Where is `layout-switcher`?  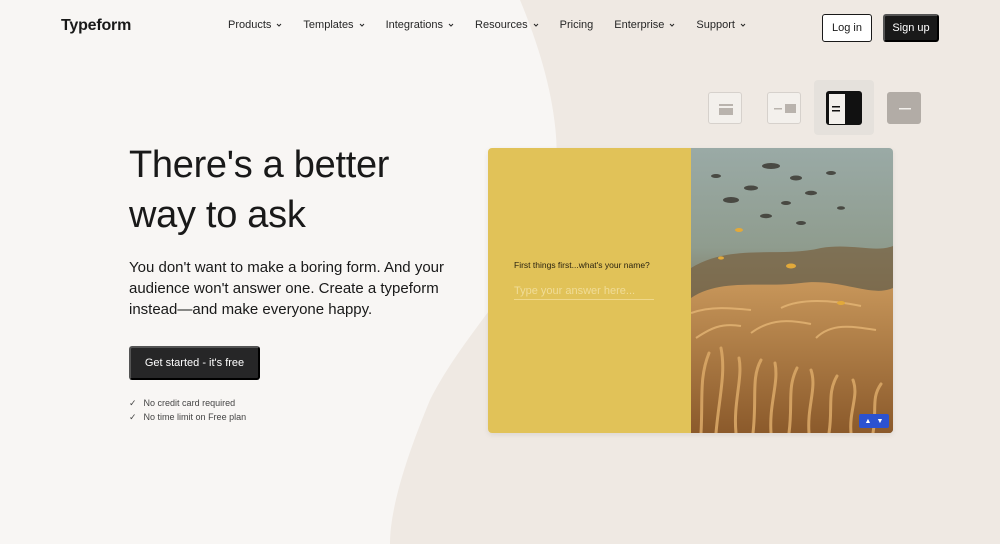 layout-switcher is located at coordinates (500, 108).